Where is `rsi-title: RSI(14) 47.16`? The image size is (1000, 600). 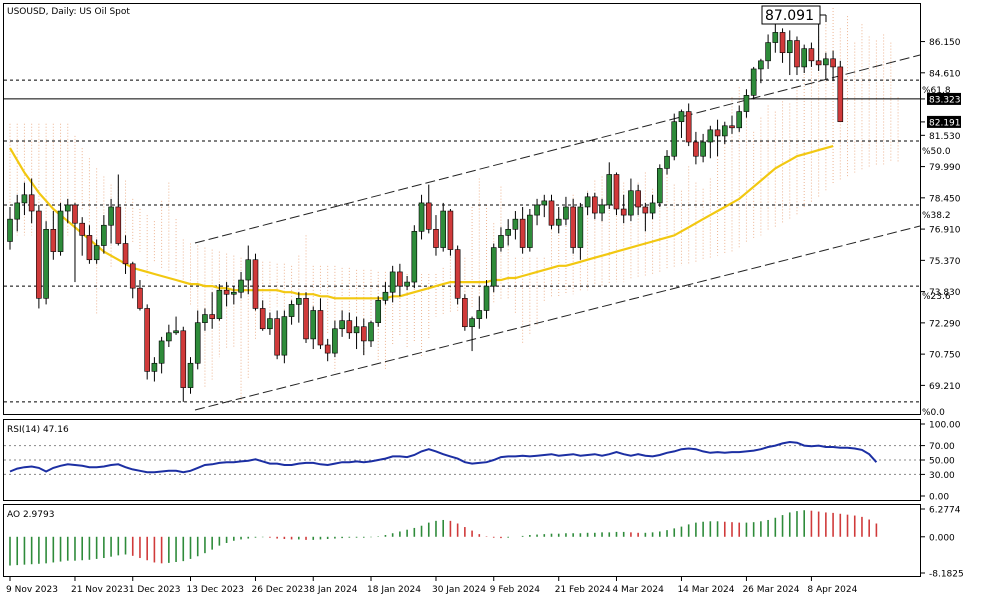
rsi-title: RSI(14) 47.16 is located at coordinates (38, 430).